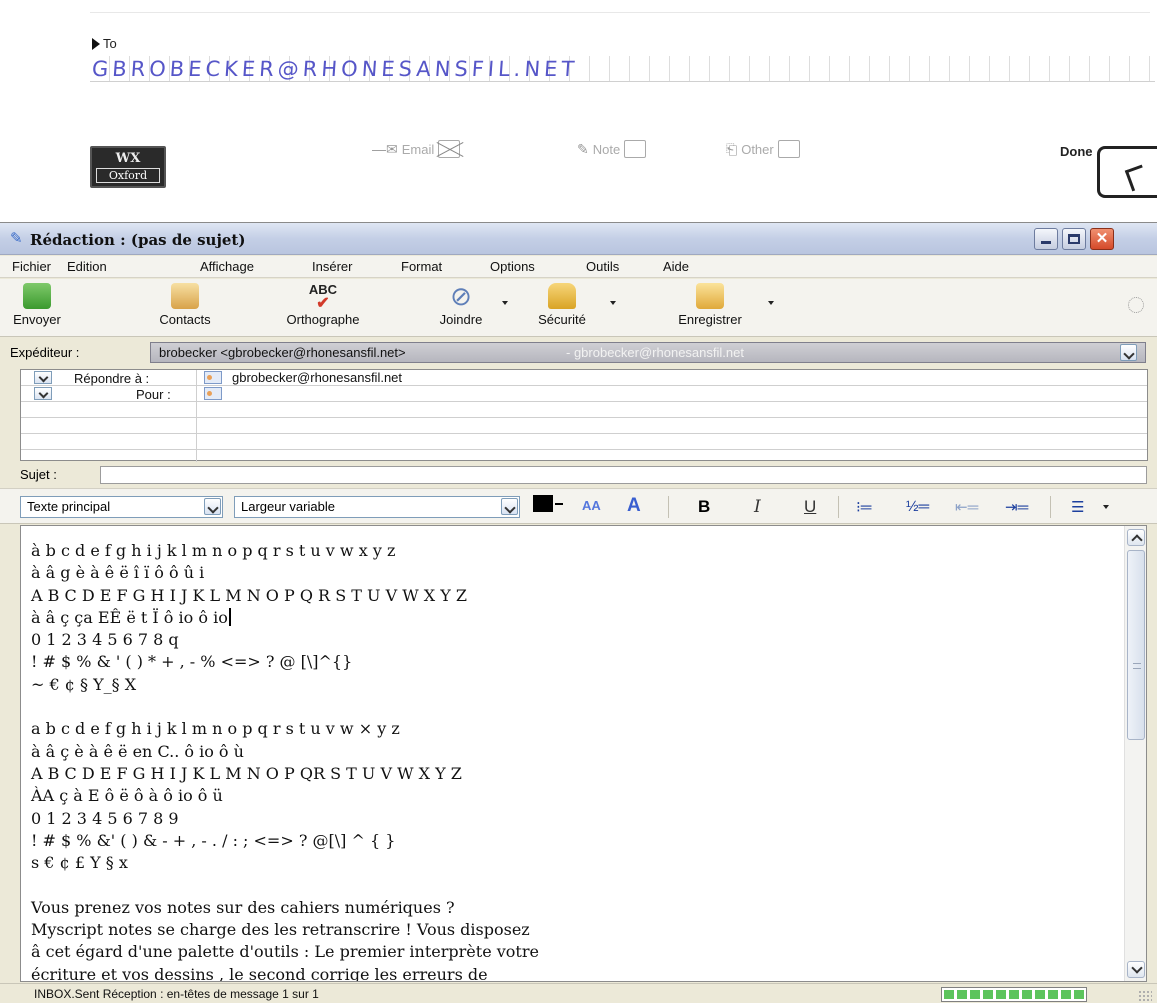  I want to click on to-type-dropdown, so click(43, 393).